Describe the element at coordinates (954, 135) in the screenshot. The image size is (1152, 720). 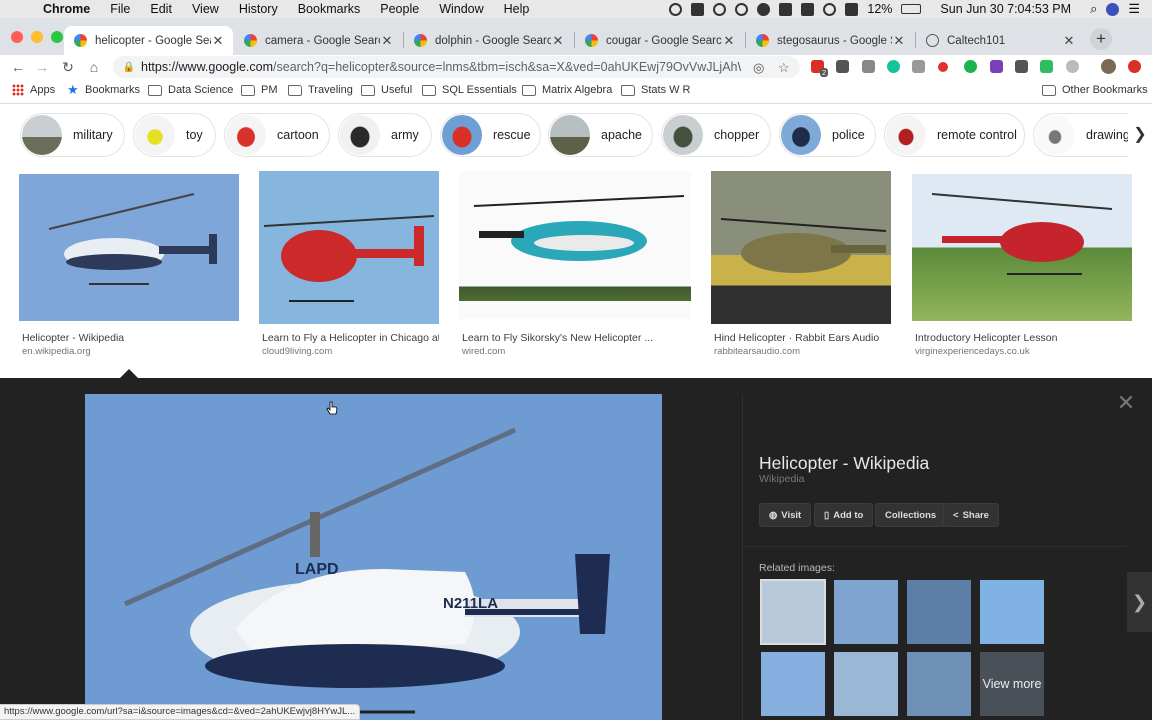
I see `chip-remote-control: remote control` at that location.